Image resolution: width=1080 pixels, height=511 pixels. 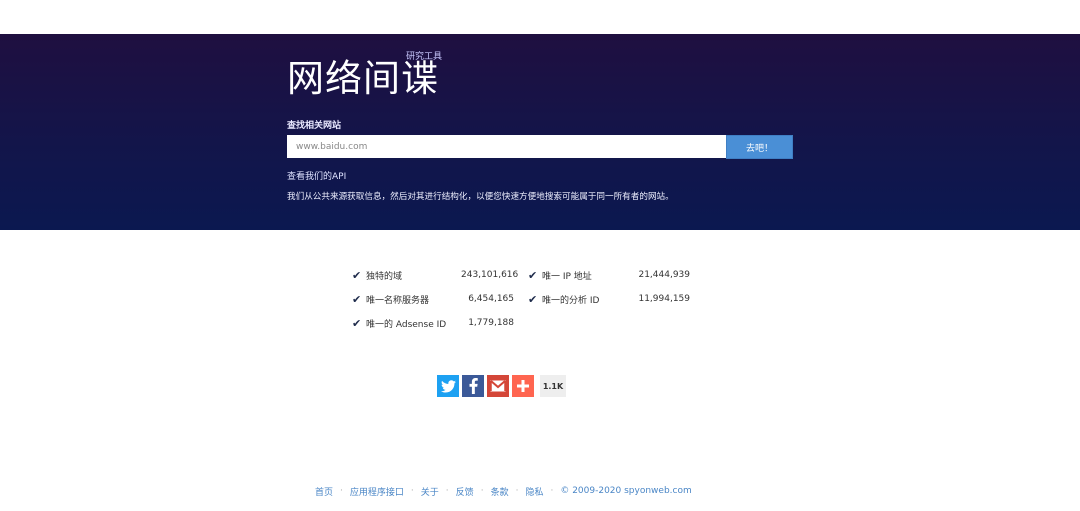 I want to click on stat-unique-adsense-ids: ✔ 唯一的 Adsense ID 1,779,188, so click(x=433, y=323).